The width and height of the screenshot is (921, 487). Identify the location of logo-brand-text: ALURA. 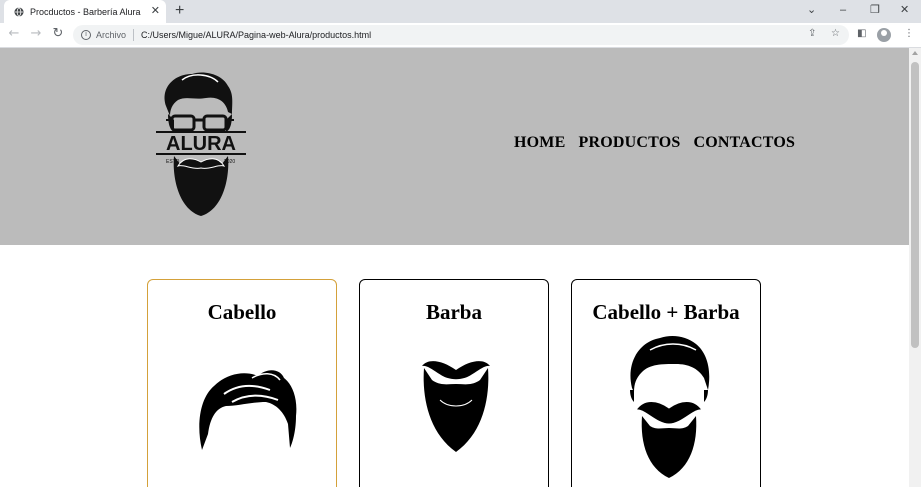
(201, 144).